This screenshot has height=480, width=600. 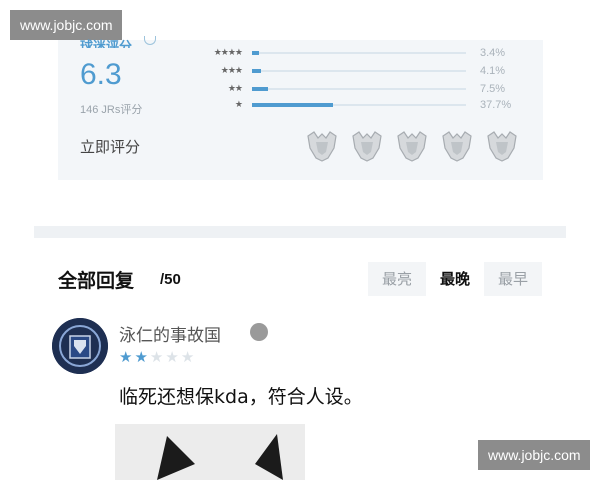 I want to click on replies-count: /50, so click(x=170, y=279).